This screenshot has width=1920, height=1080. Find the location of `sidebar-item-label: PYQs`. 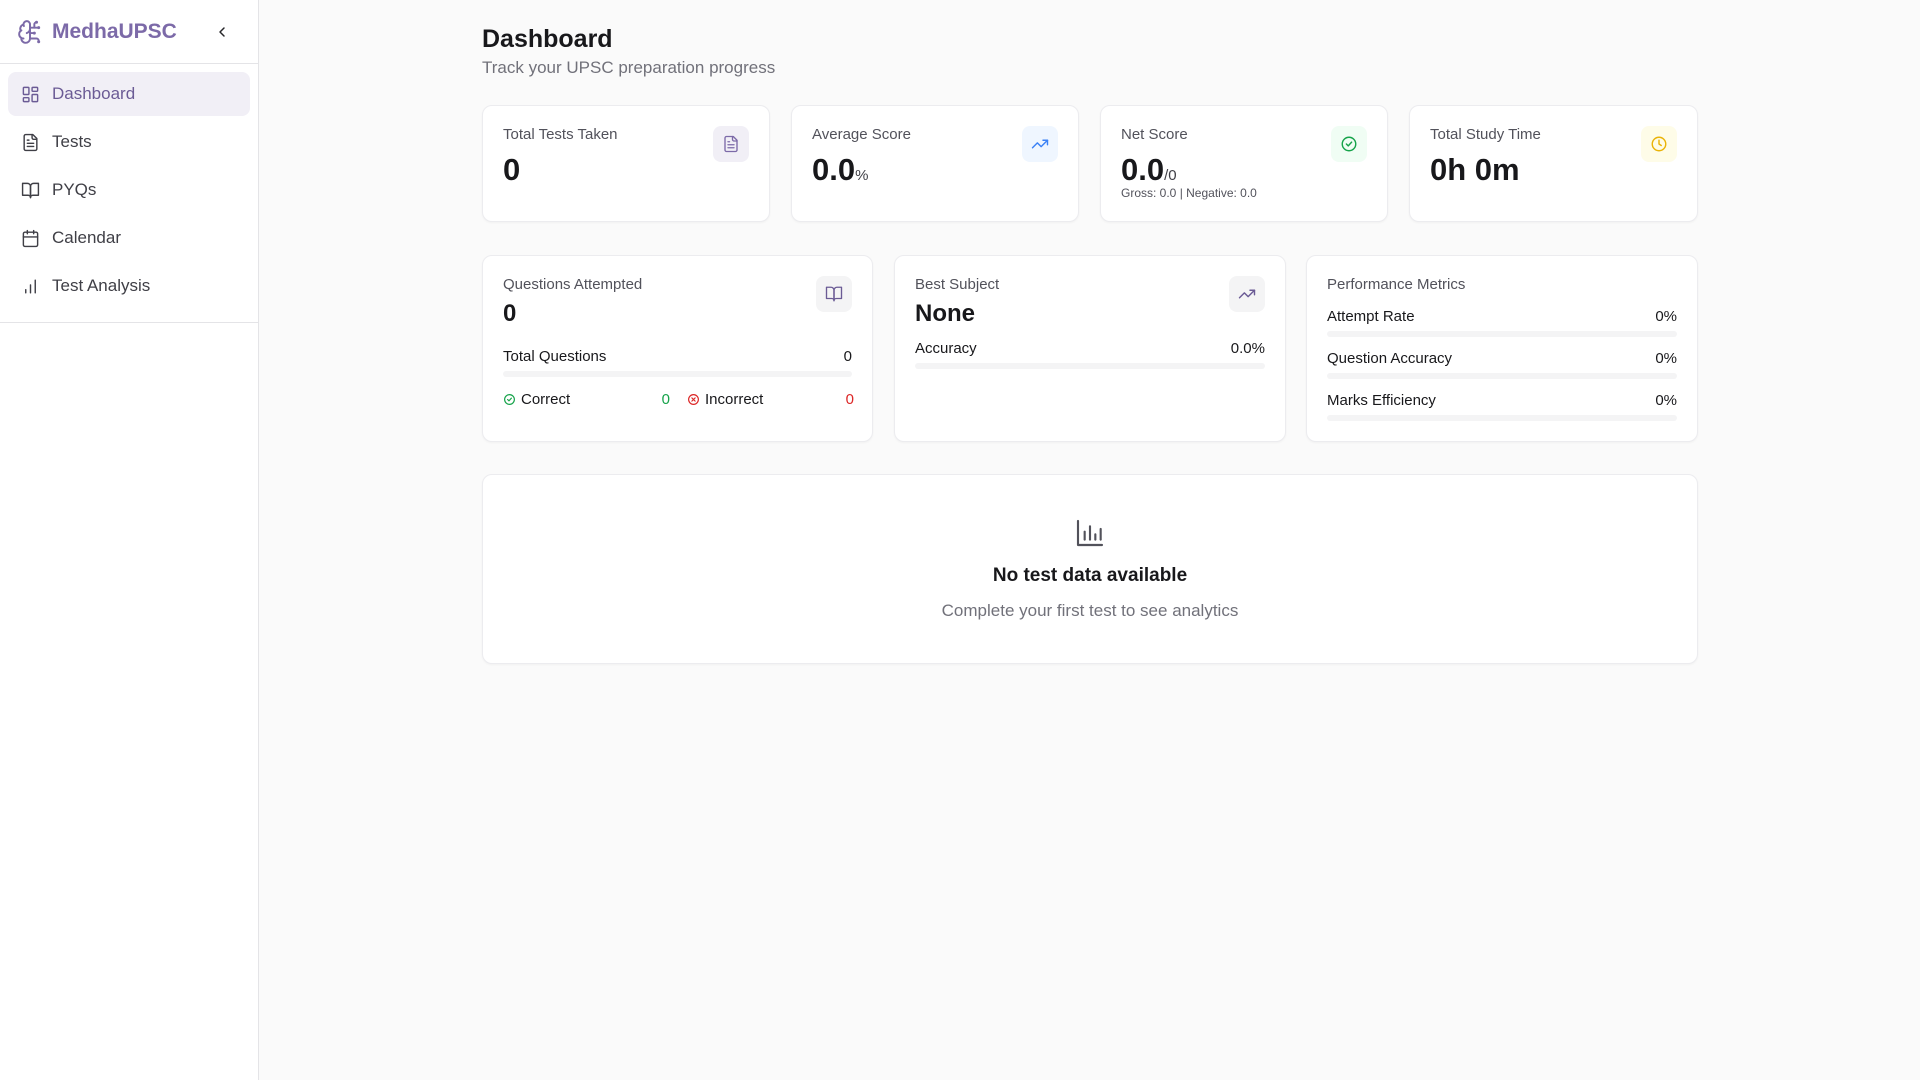

sidebar-item-label: PYQs is located at coordinates (74, 189).